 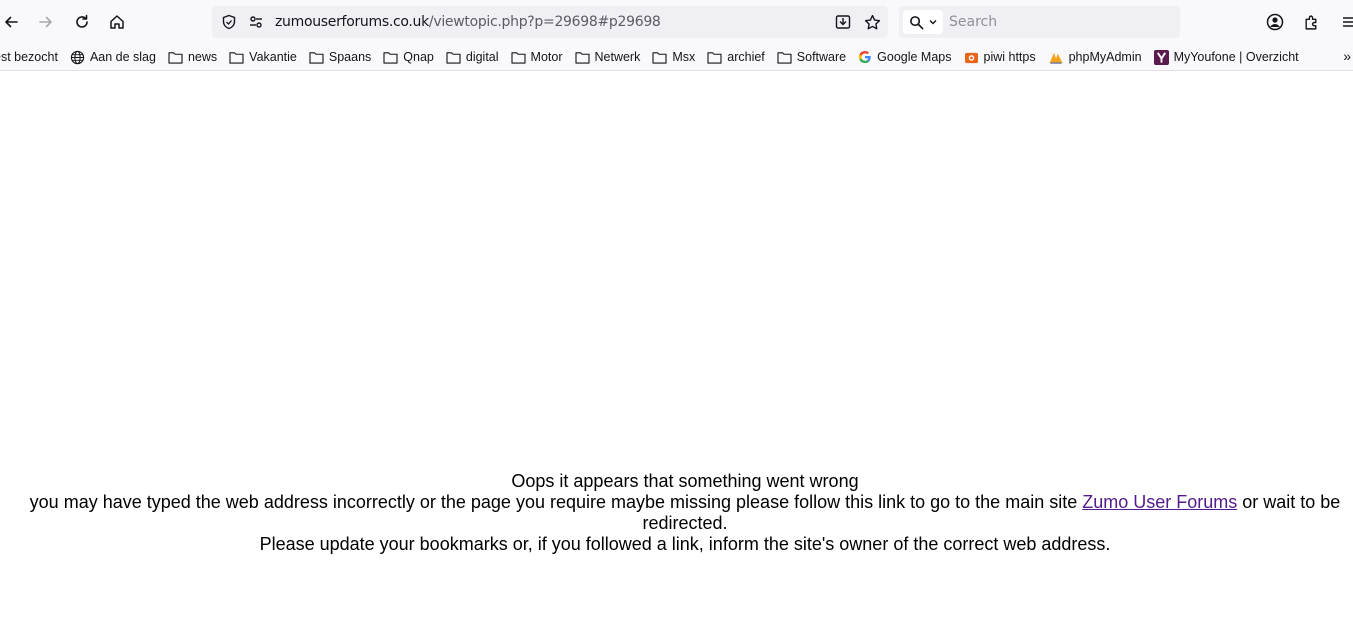 What do you see at coordinates (202, 57) in the screenshot?
I see `bookmark-label: news` at bounding box center [202, 57].